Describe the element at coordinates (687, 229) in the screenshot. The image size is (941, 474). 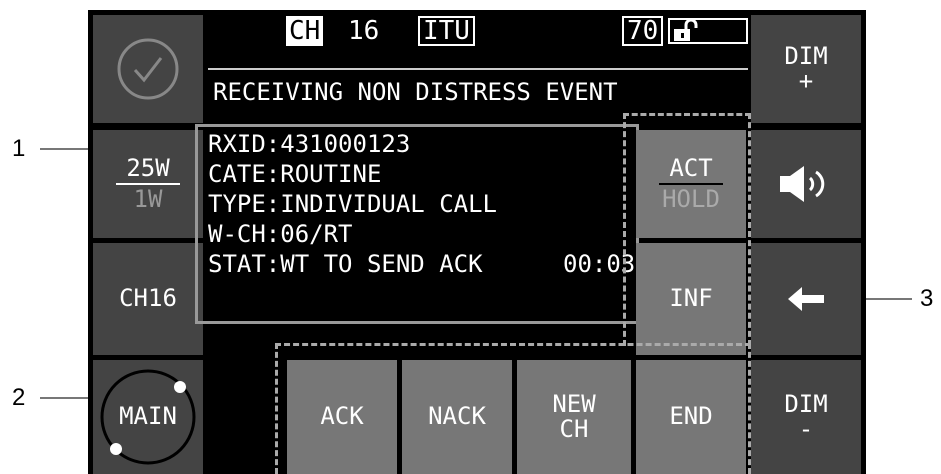
I see `dashed-highlight-right` at that location.